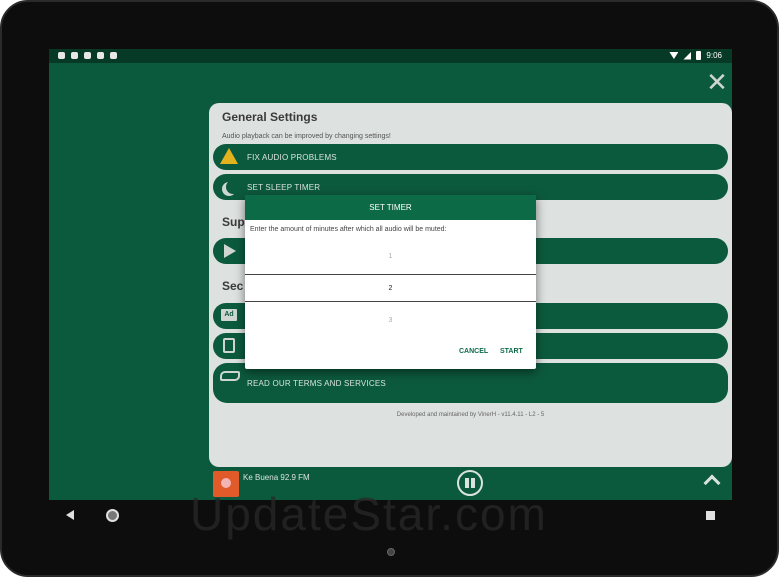 The width and height of the screenshot is (779, 577). Describe the element at coordinates (229, 315) in the screenshot. I see `ad-icon: Ad` at that location.